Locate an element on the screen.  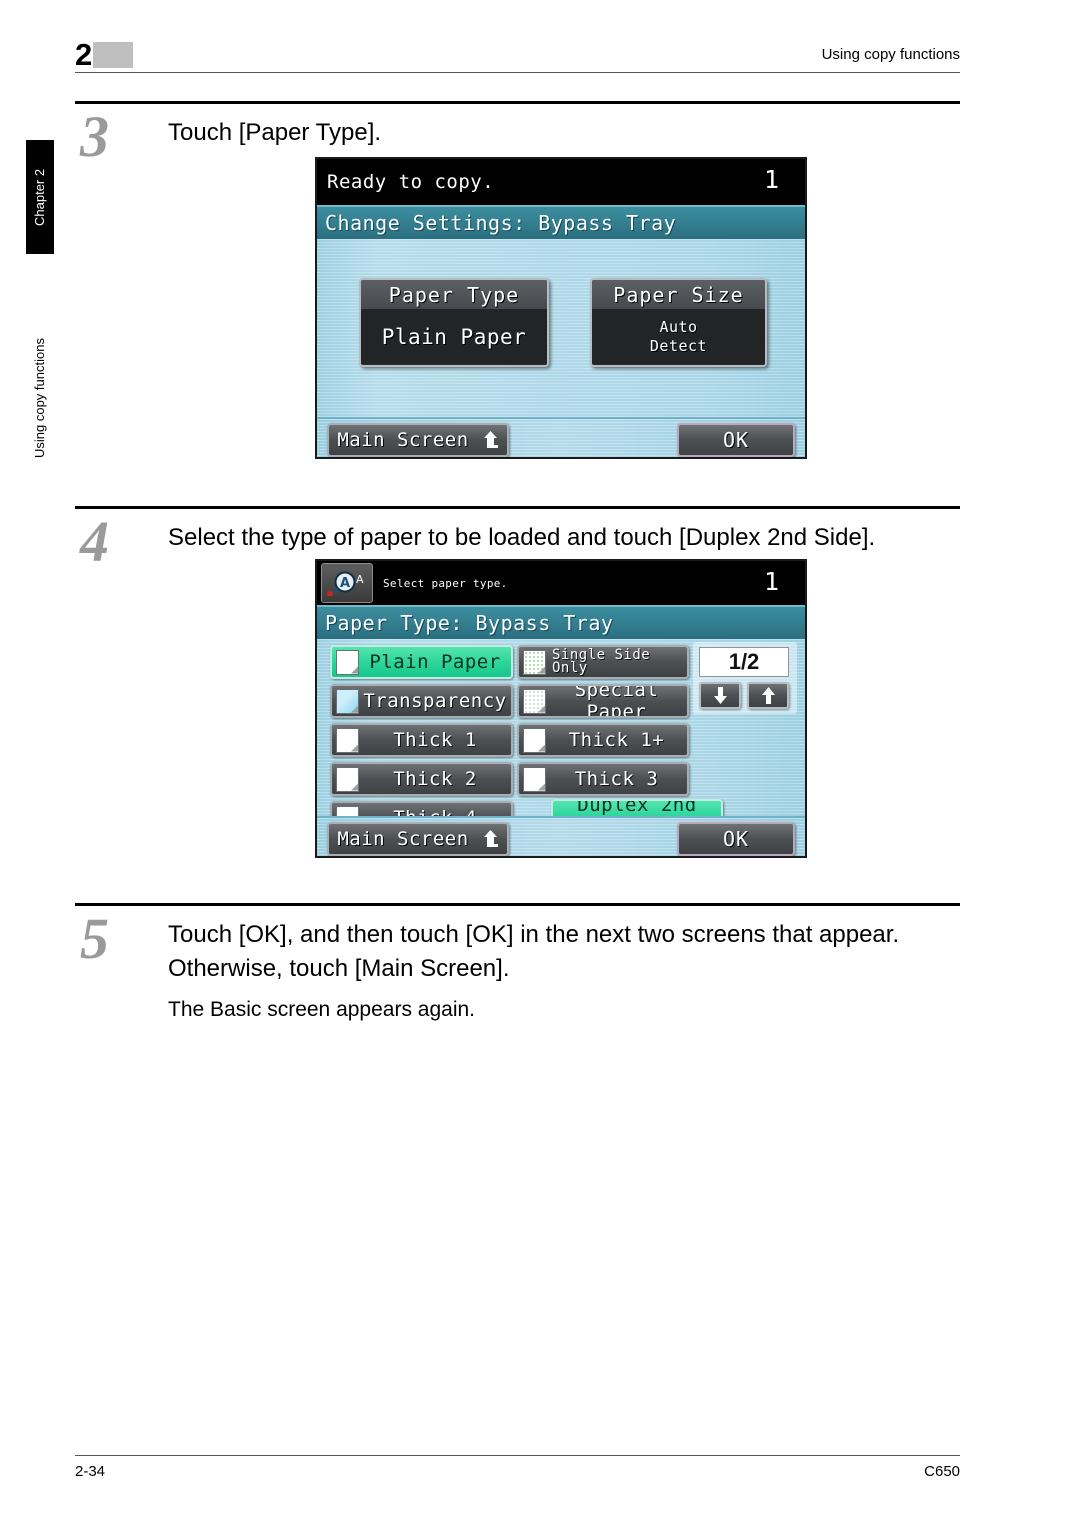
footer-divider is located at coordinates (517, 1455).